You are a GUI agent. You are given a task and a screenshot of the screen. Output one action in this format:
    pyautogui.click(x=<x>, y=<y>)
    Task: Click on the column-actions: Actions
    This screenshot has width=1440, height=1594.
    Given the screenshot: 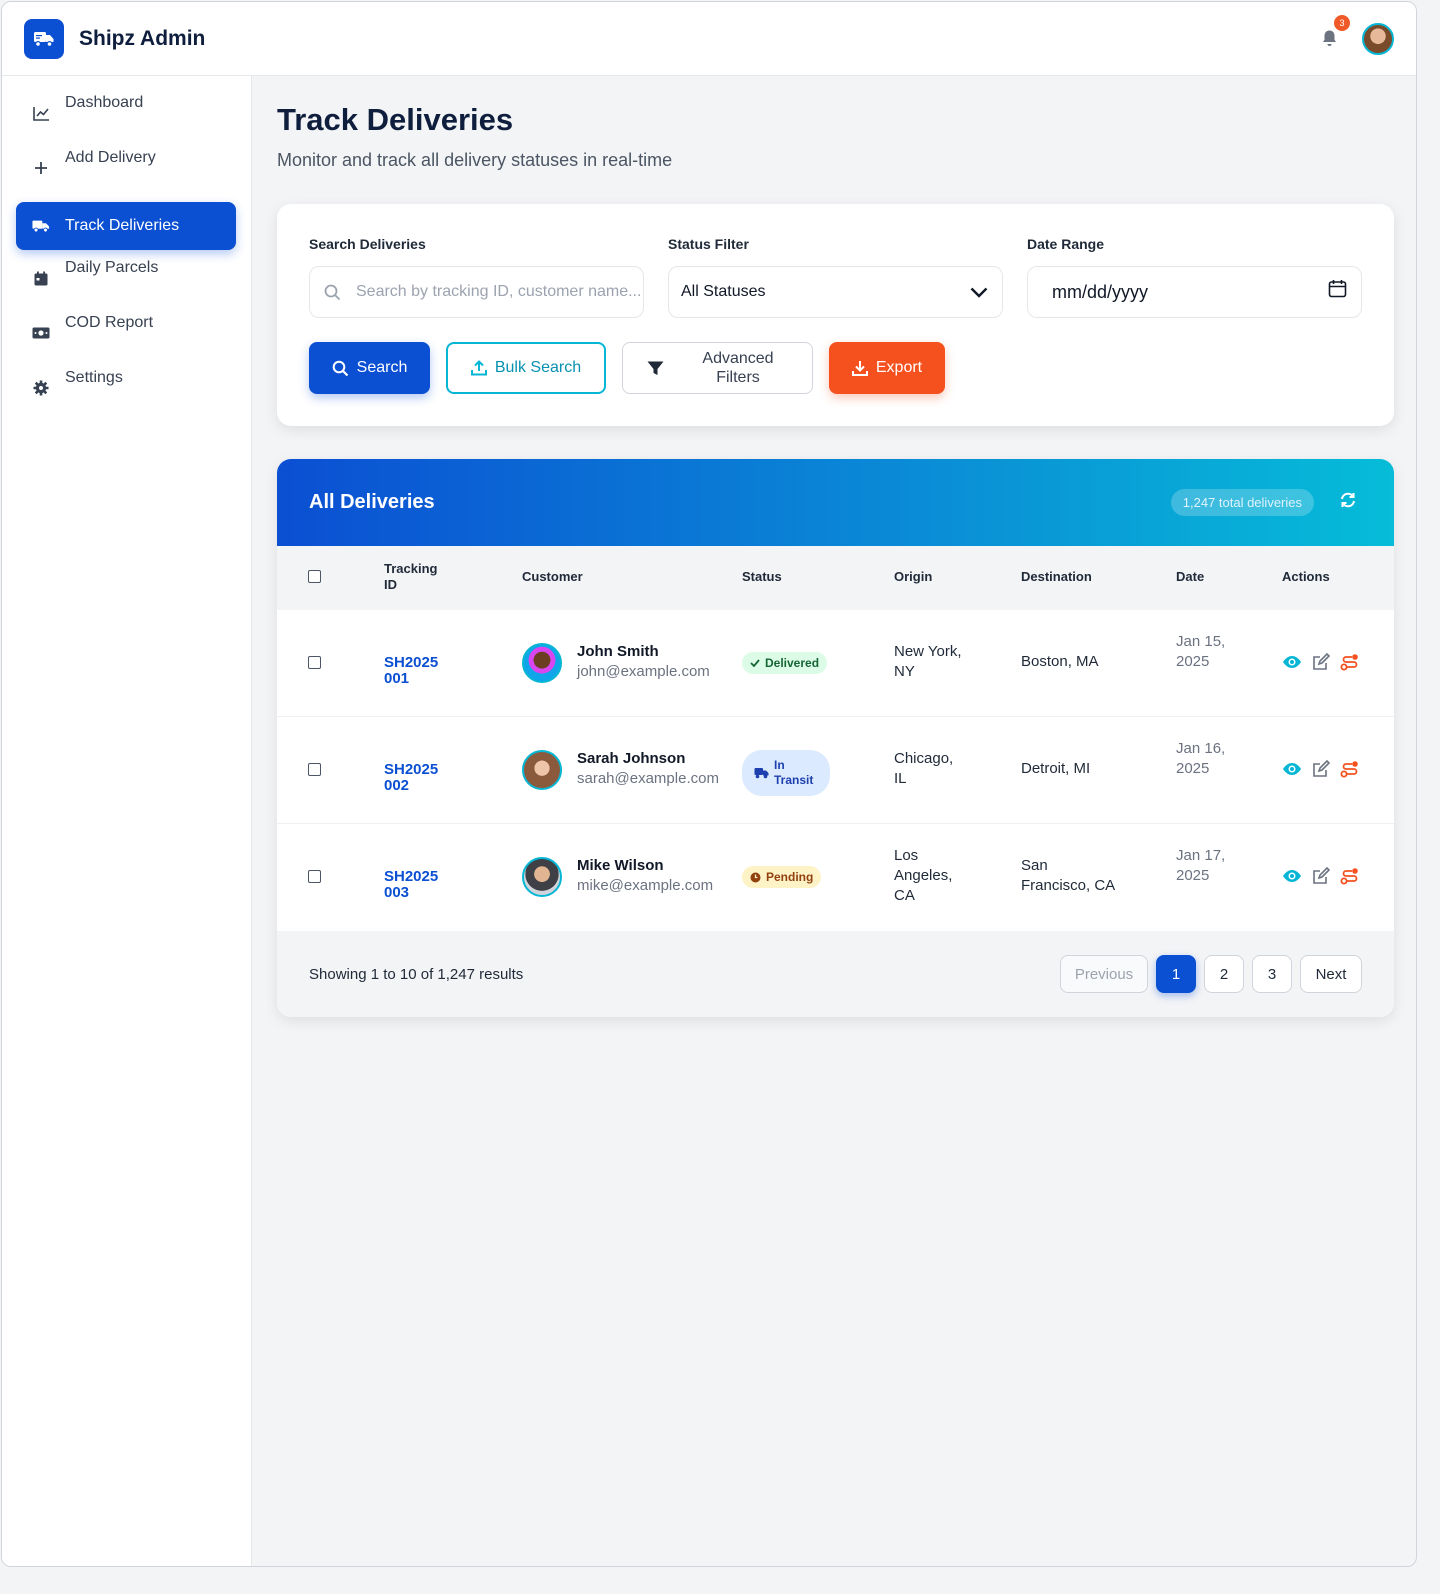 What is the action you would take?
    pyautogui.click(x=1306, y=576)
    